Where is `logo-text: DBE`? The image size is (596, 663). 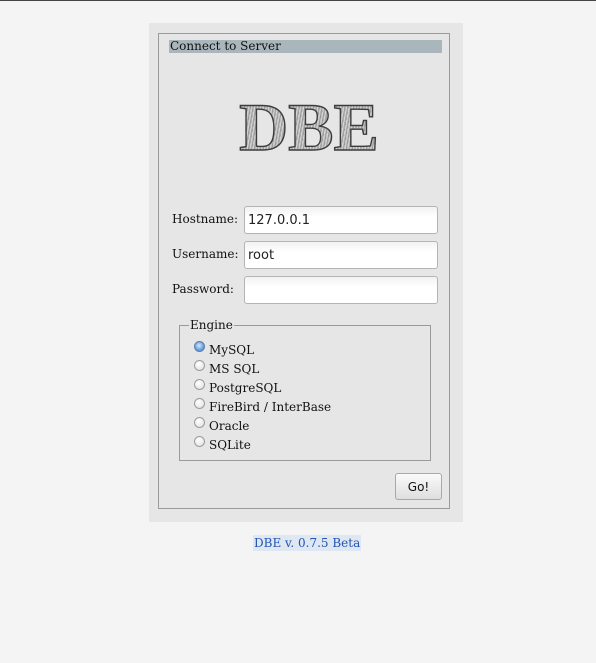
logo-text: DBE is located at coordinates (309, 124).